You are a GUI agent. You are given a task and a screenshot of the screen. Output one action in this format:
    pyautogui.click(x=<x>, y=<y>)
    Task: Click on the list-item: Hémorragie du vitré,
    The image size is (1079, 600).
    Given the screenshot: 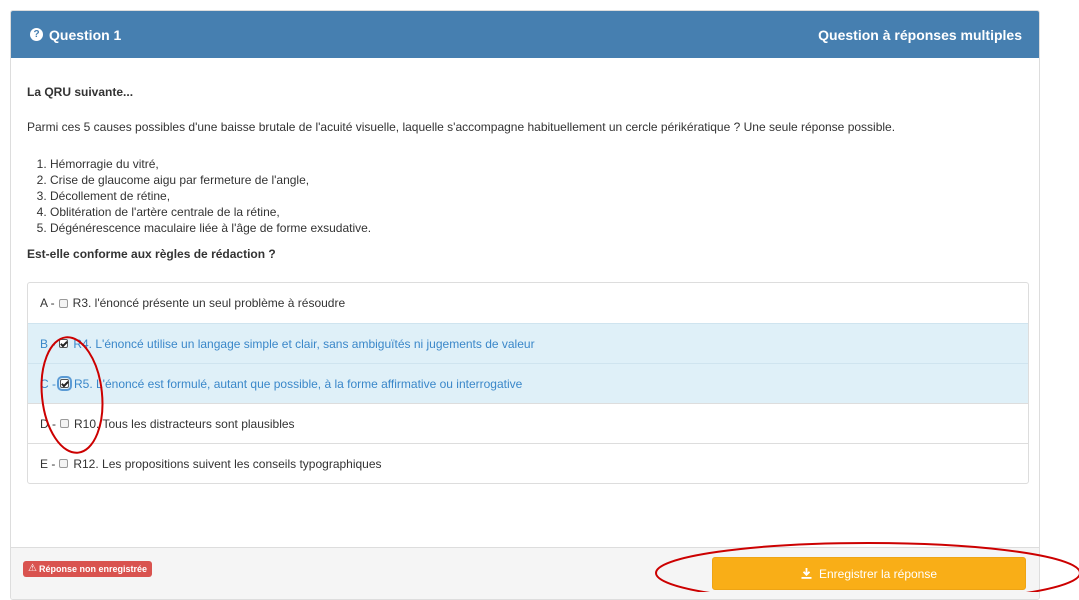 What is the action you would take?
    pyautogui.click(x=538, y=164)
    